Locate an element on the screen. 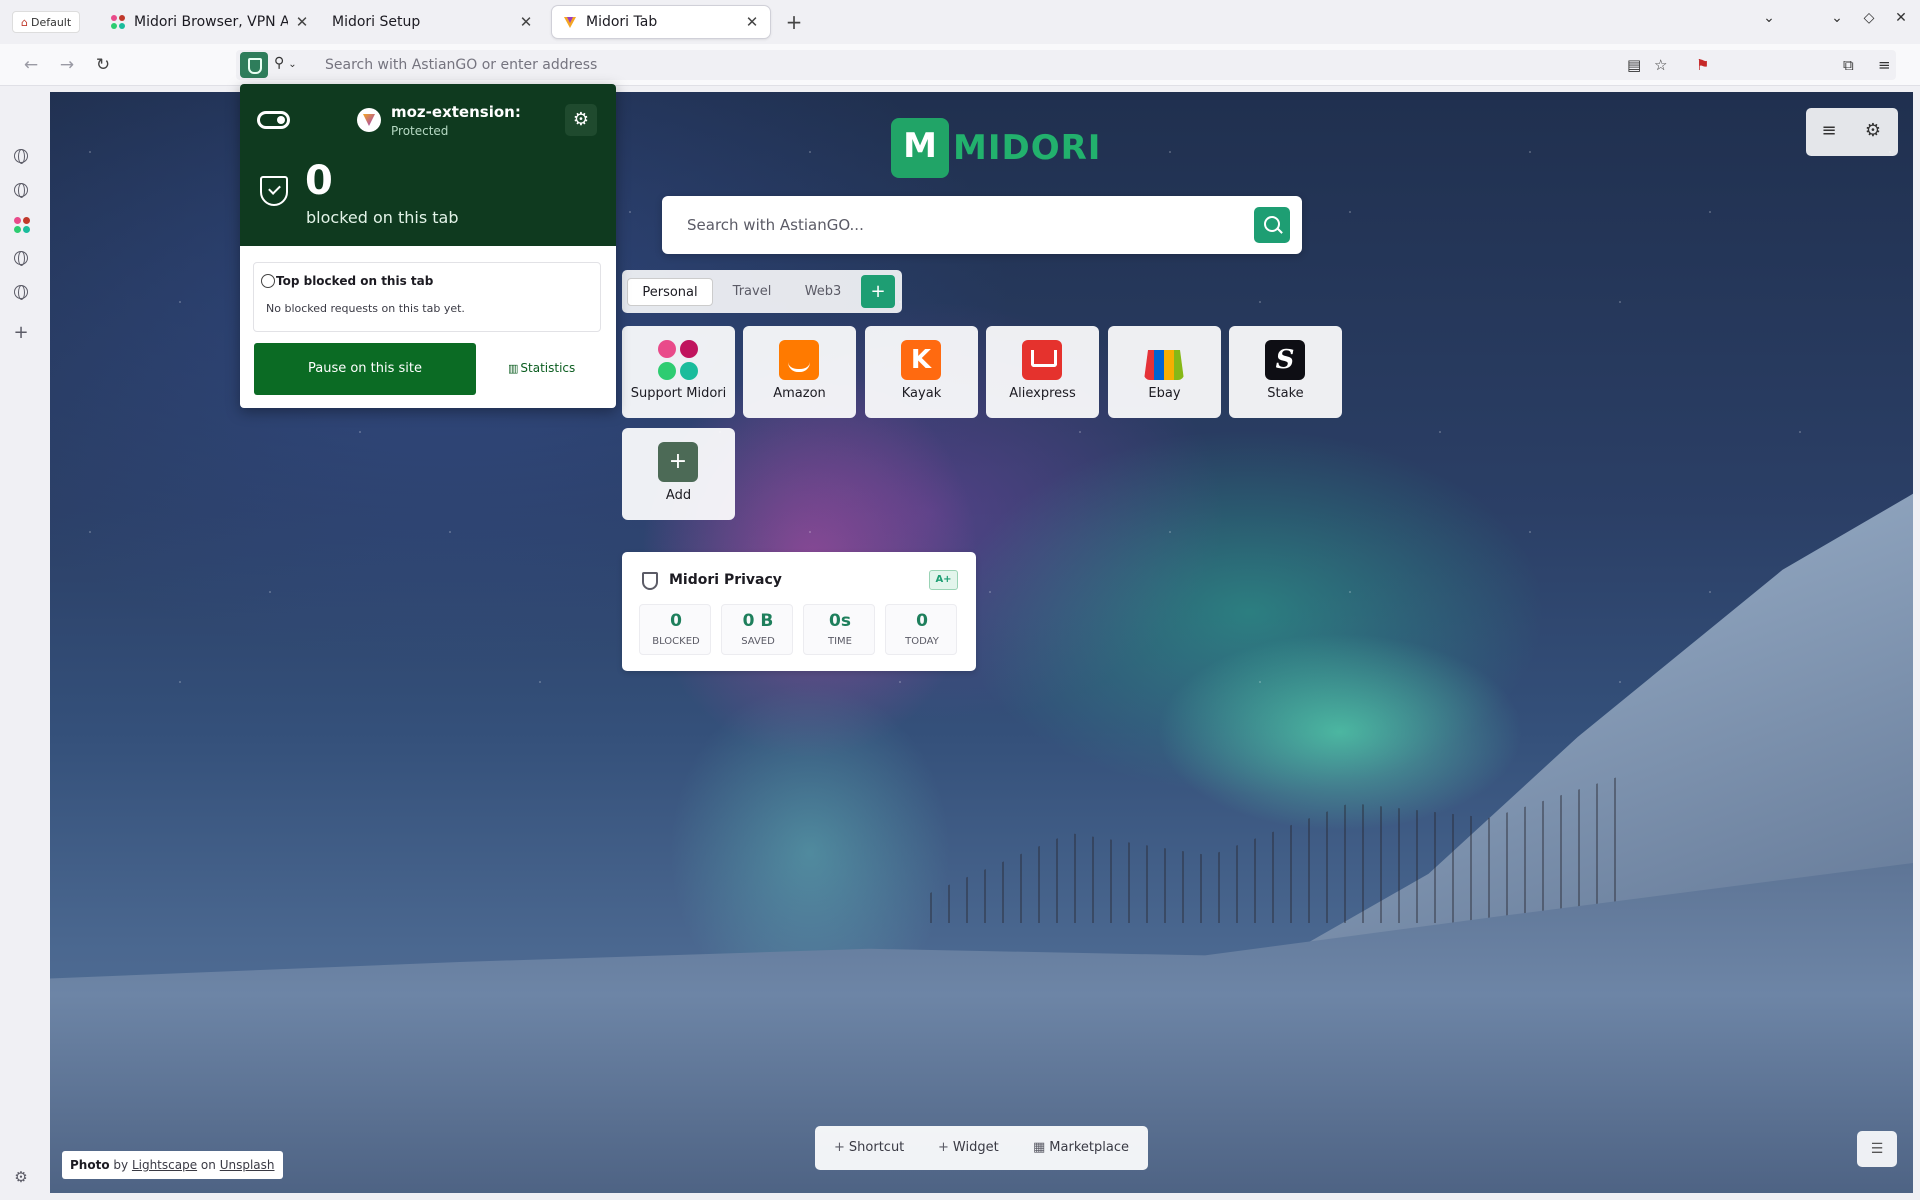 The image size is (1920, 1200). statistics-label: Statistics is located at coordinates (548, 368).